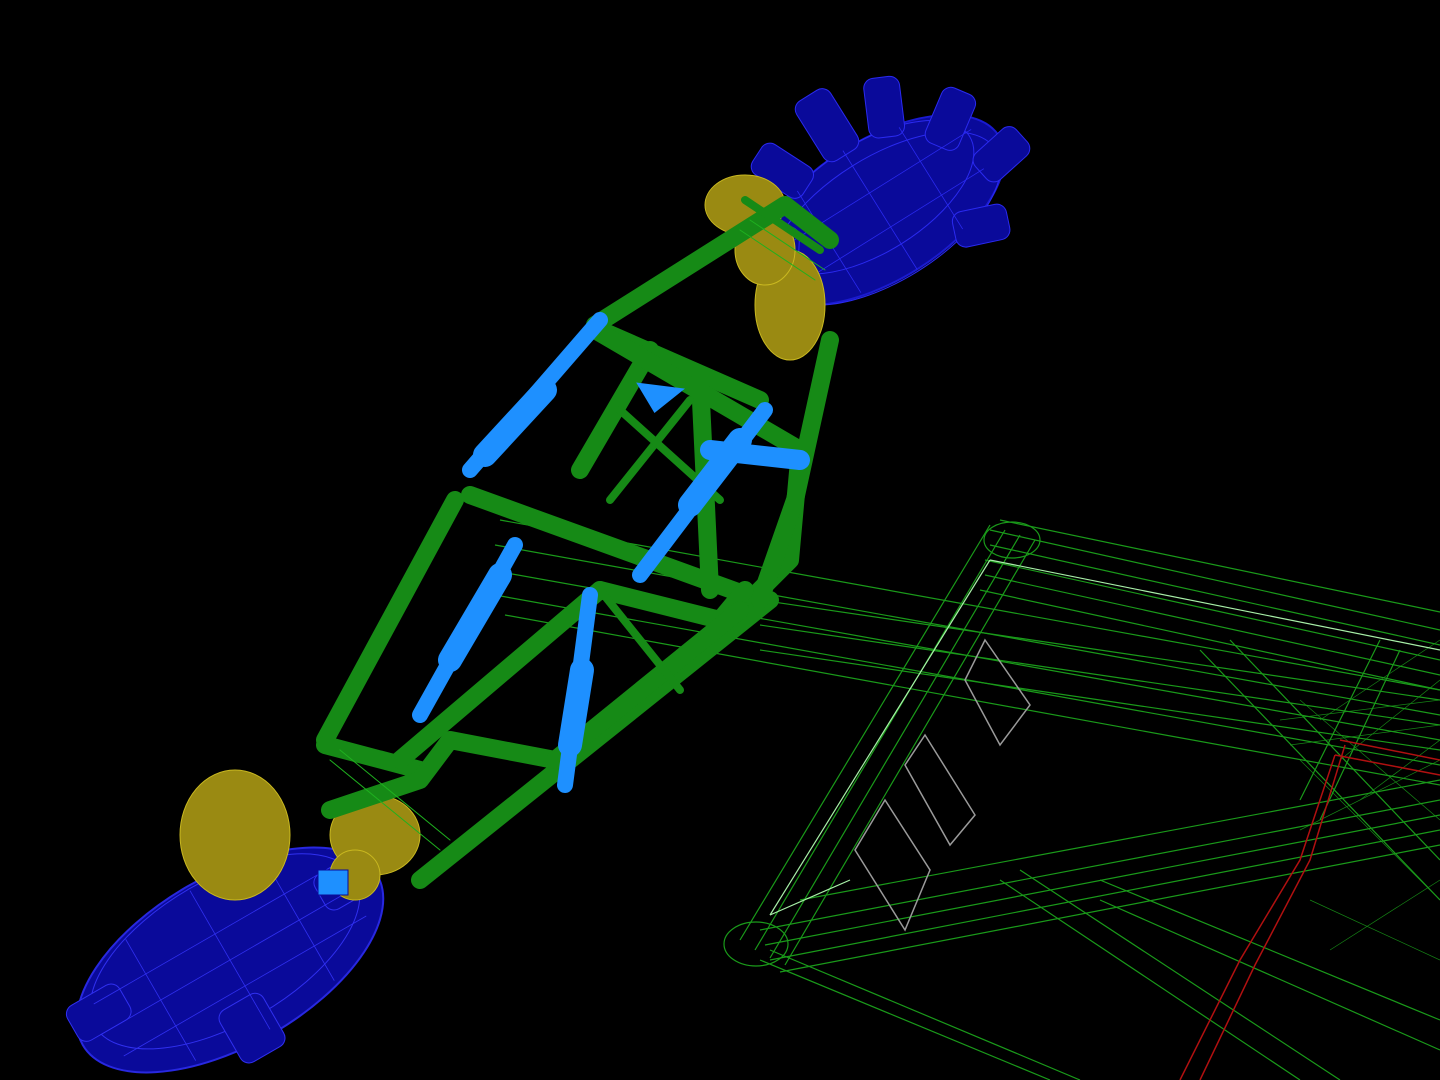 The width and height of the screenshot is (1440, 1080). Describe the element at coordinates (235, 835) in the screenshot. I see `joint-lower-left` at that location.